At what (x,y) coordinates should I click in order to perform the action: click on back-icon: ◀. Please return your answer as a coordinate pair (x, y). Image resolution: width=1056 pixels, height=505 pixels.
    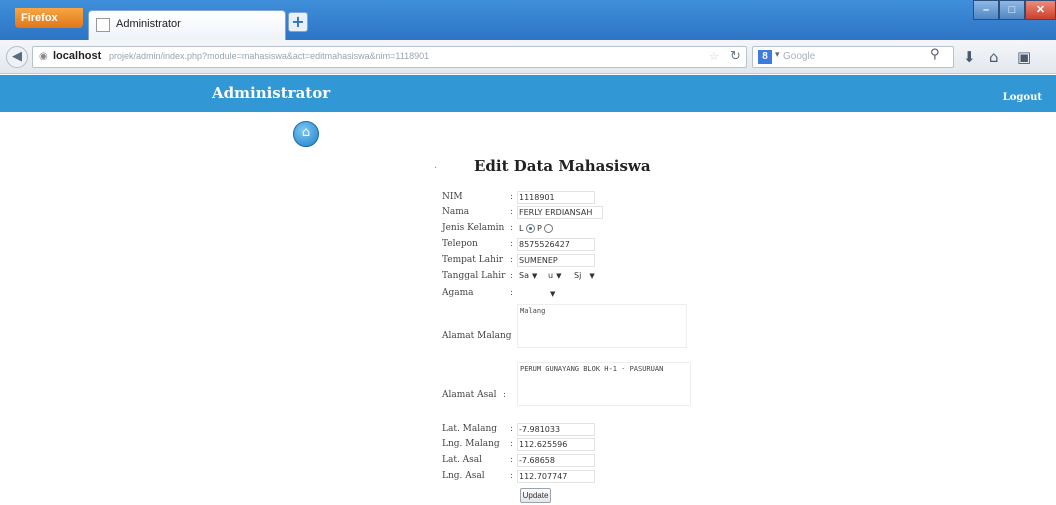
    Looking at the image, I should click on (17, 57).